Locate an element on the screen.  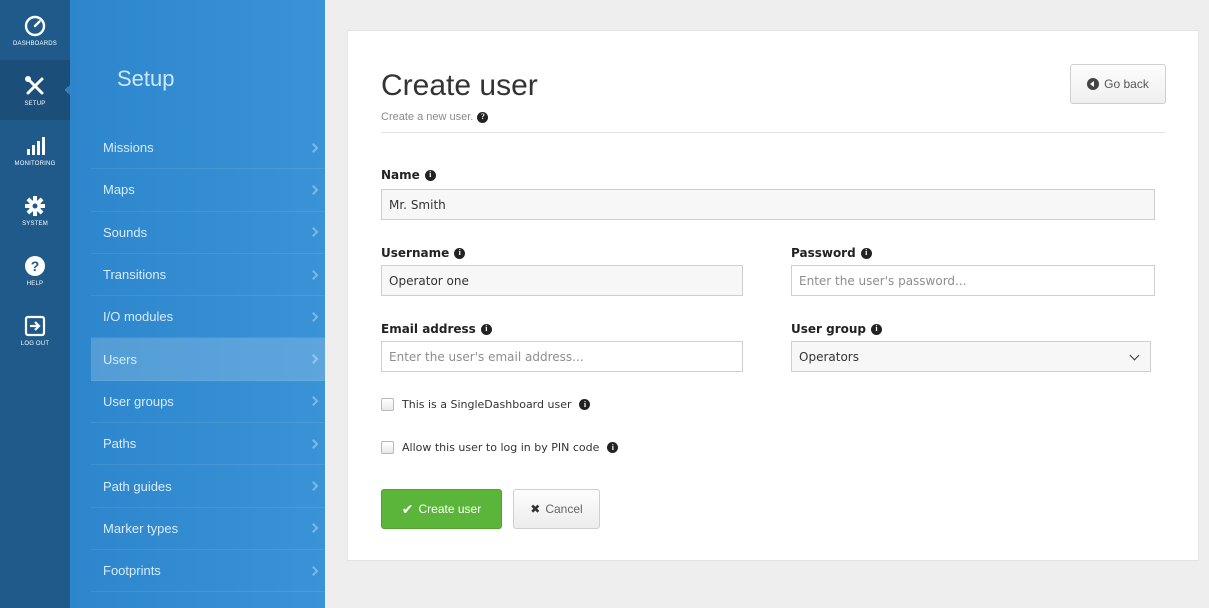
rail-item-dashboards: DASHBOARDS is located at coordinates (35, 30).